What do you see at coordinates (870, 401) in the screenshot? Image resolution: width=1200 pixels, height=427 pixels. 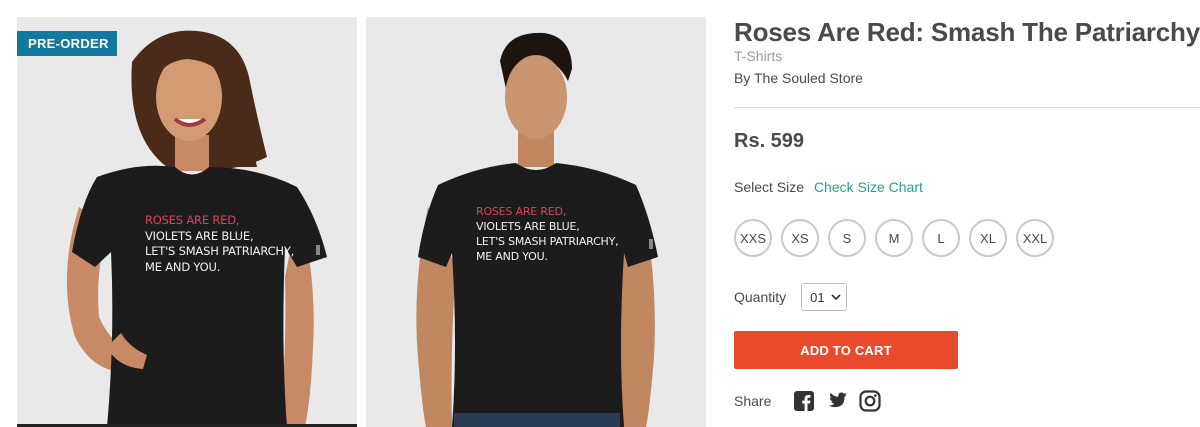 I see `instagram-icon` at bounding box center [870, 401].